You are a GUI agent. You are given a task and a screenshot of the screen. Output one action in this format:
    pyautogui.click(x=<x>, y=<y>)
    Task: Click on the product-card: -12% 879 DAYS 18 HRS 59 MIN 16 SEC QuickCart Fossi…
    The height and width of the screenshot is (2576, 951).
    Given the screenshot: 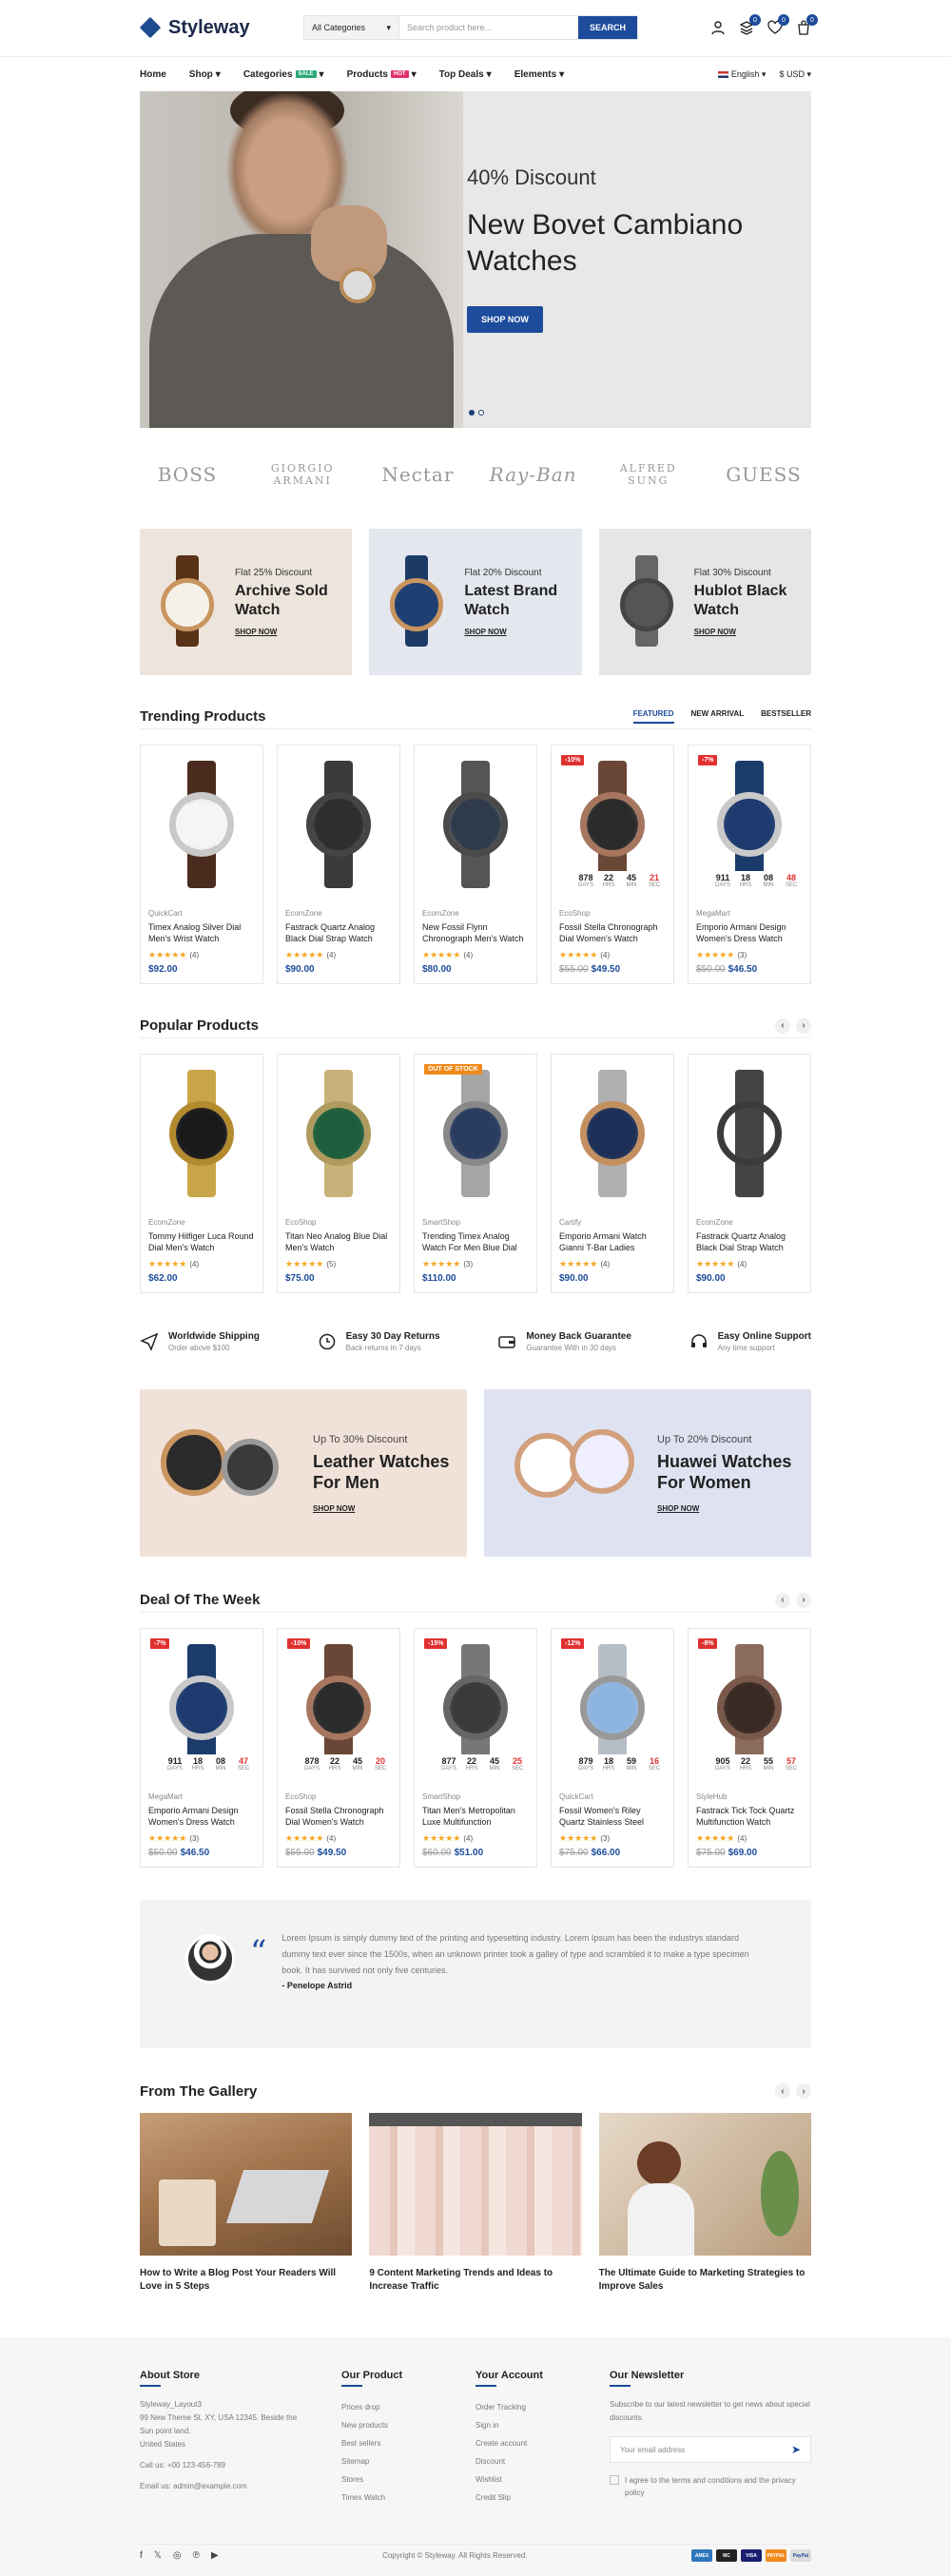 What is the action you would take?
    pyautogui.click(x=612, y=1748)
    